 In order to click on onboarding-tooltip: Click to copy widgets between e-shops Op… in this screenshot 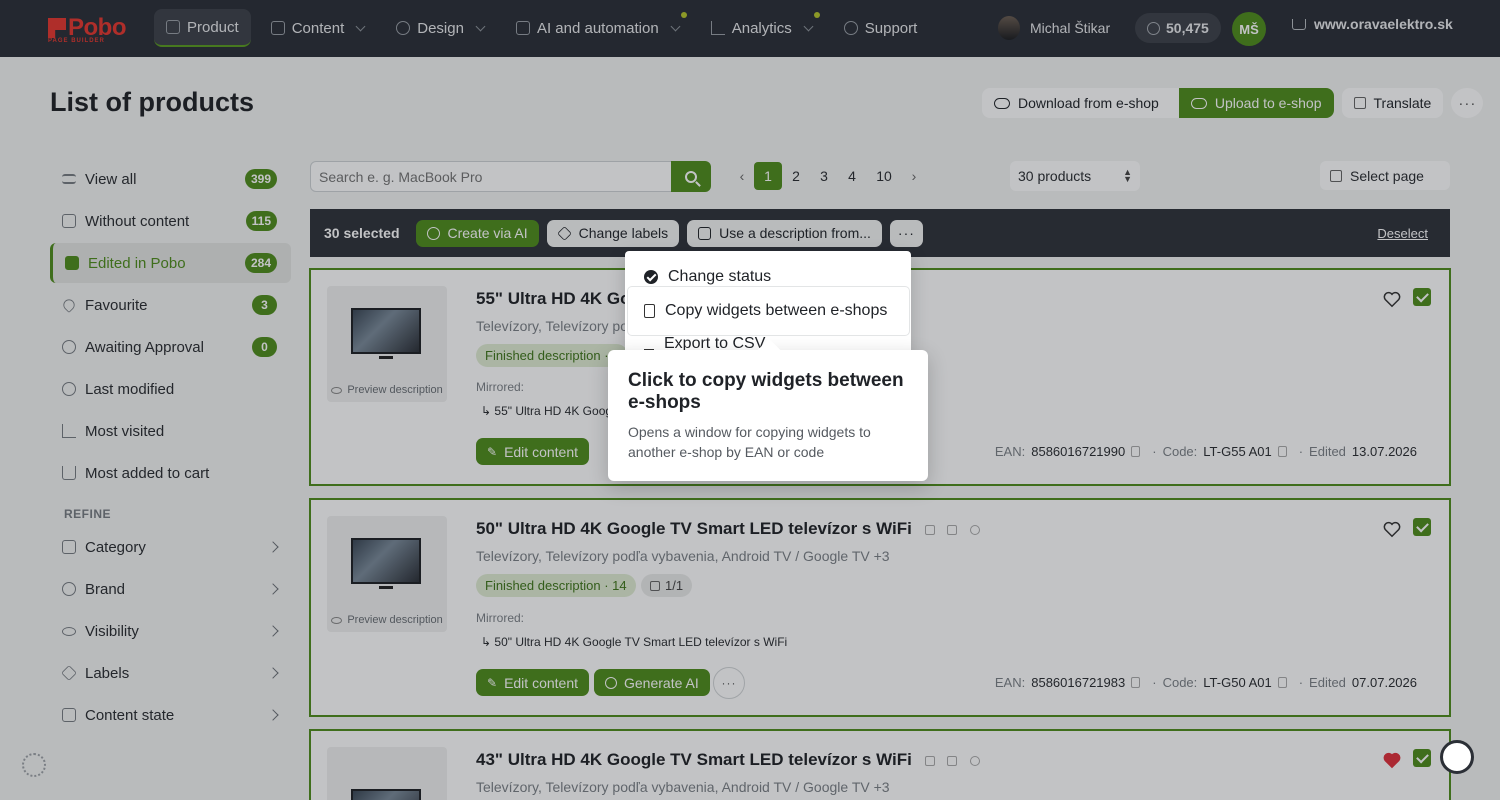, I will do `click(768, 415)`.